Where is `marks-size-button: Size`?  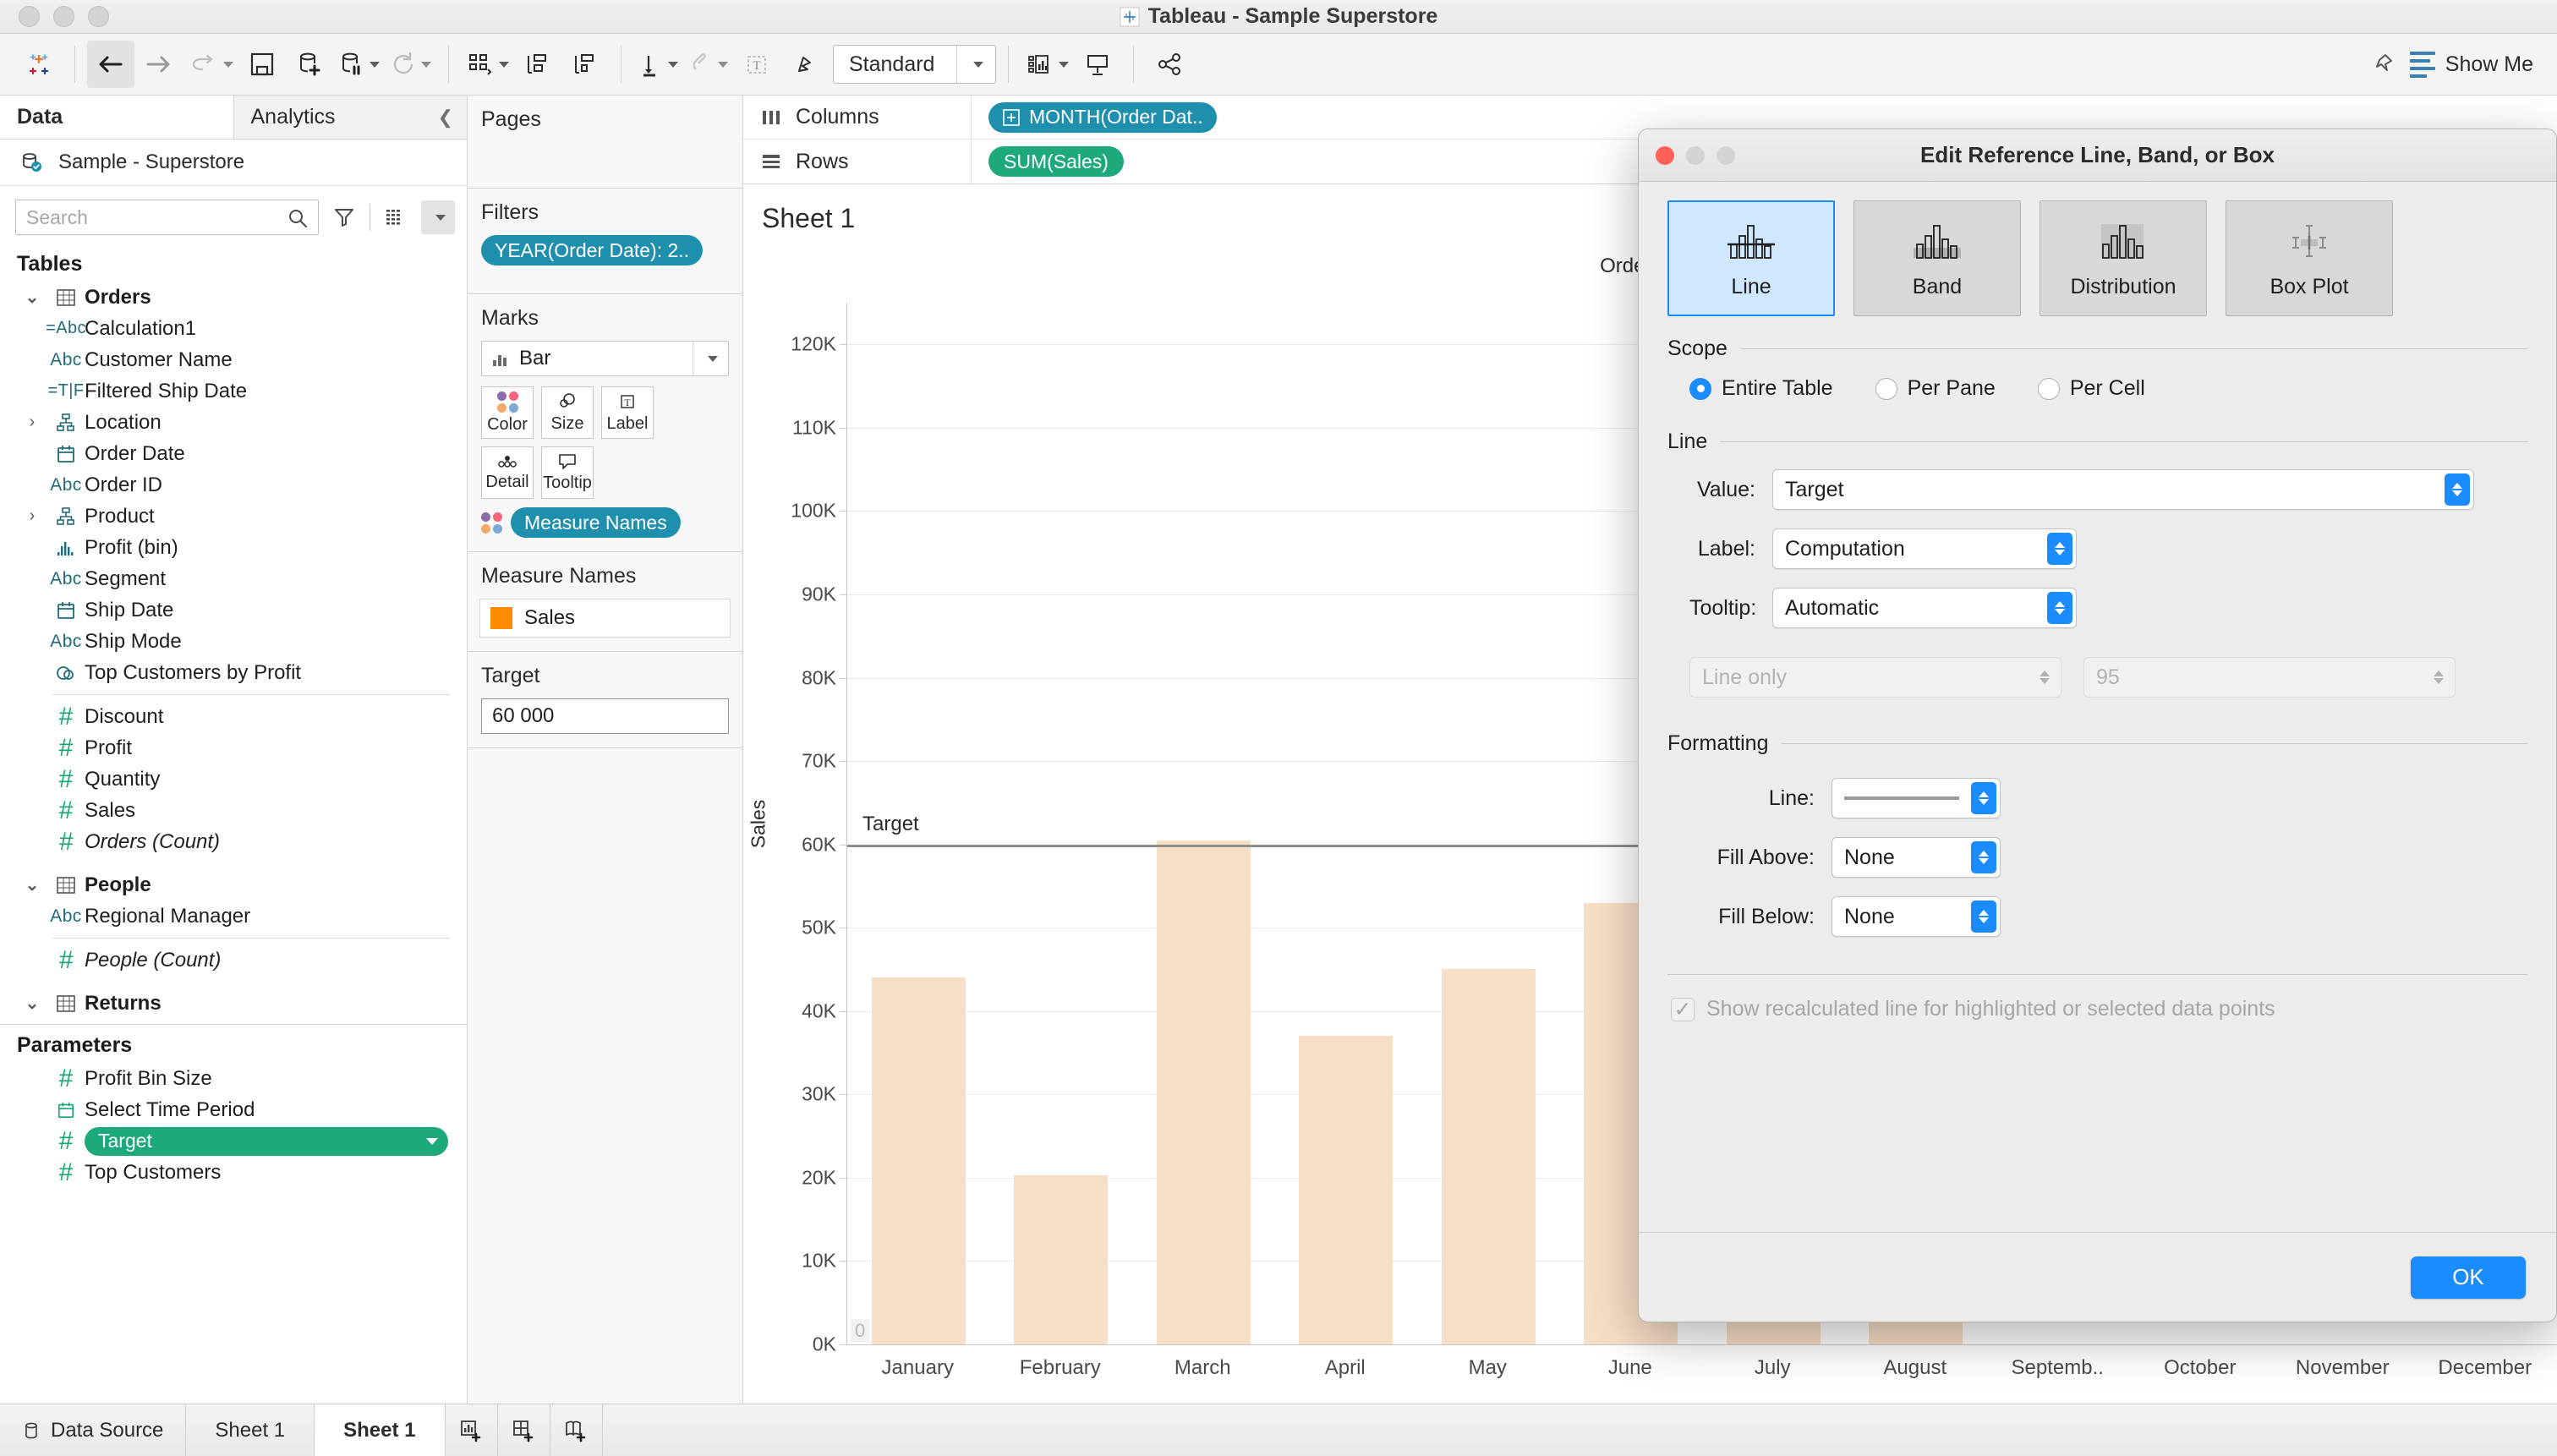 marks-size-button: Size is located at coordinates (567, 412).